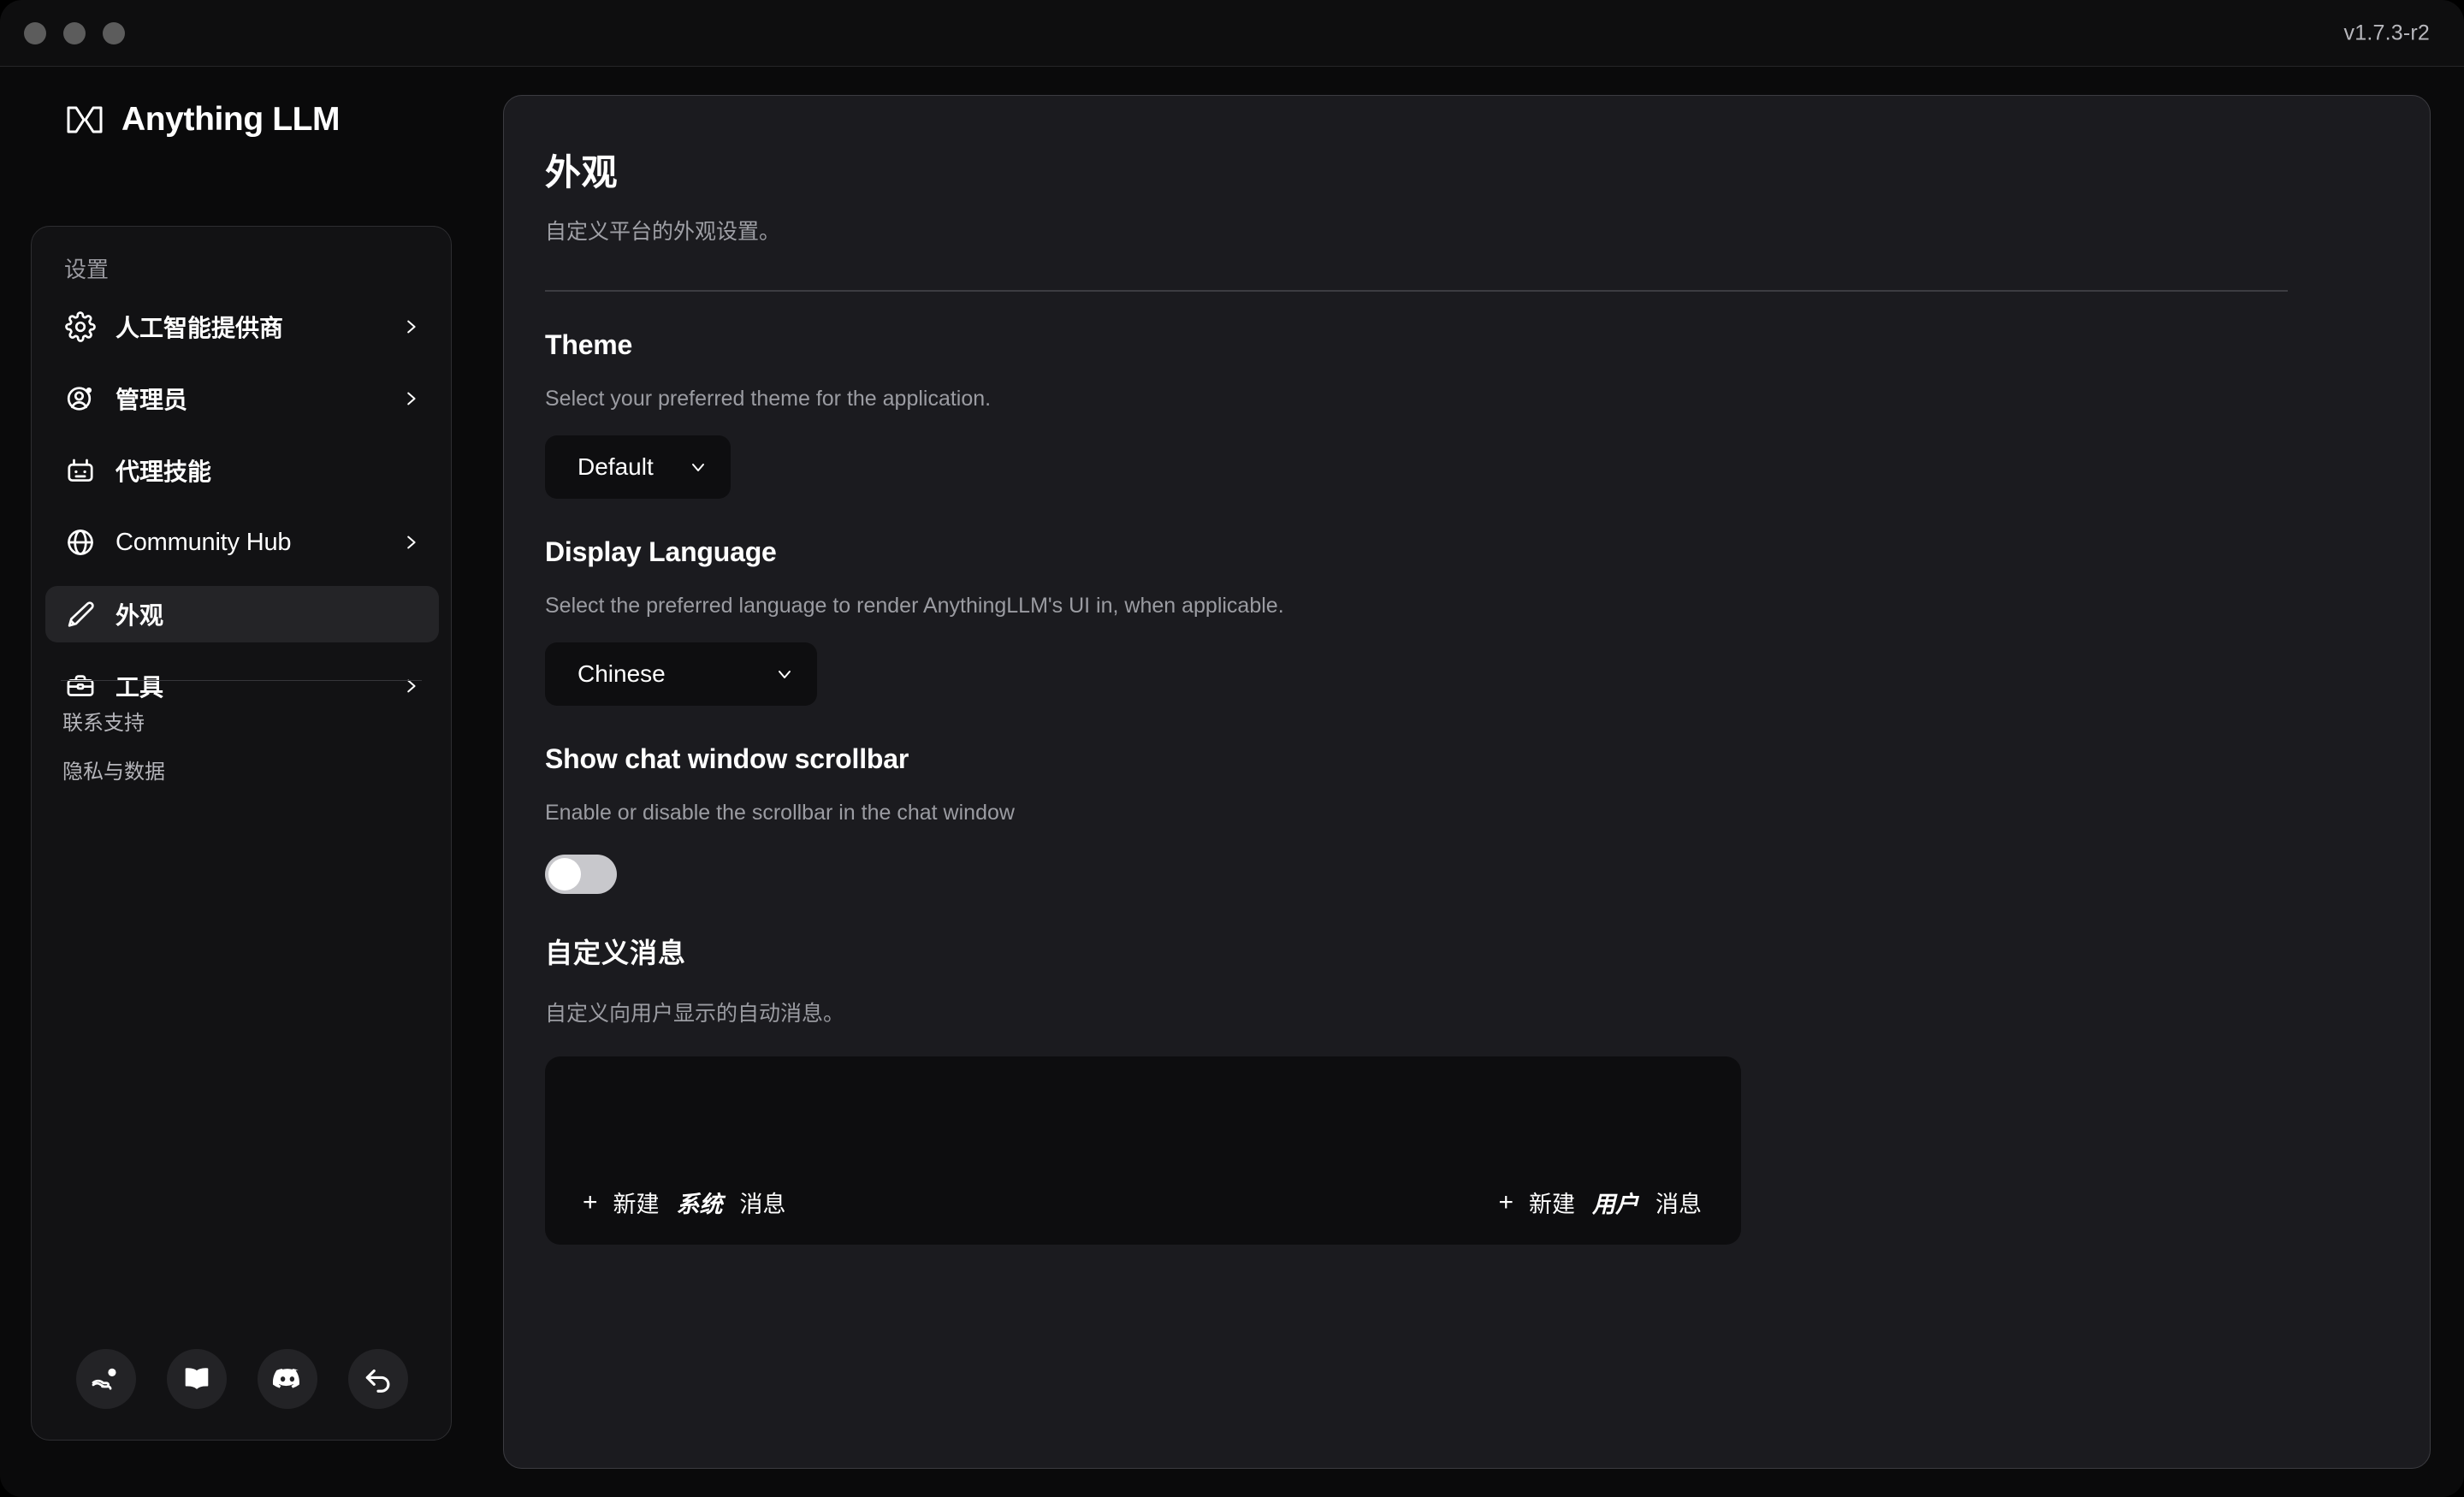 The width and height of the screenshot is (2464, 1497). I want to click on theme-select-value: Default, so click(616, 467).